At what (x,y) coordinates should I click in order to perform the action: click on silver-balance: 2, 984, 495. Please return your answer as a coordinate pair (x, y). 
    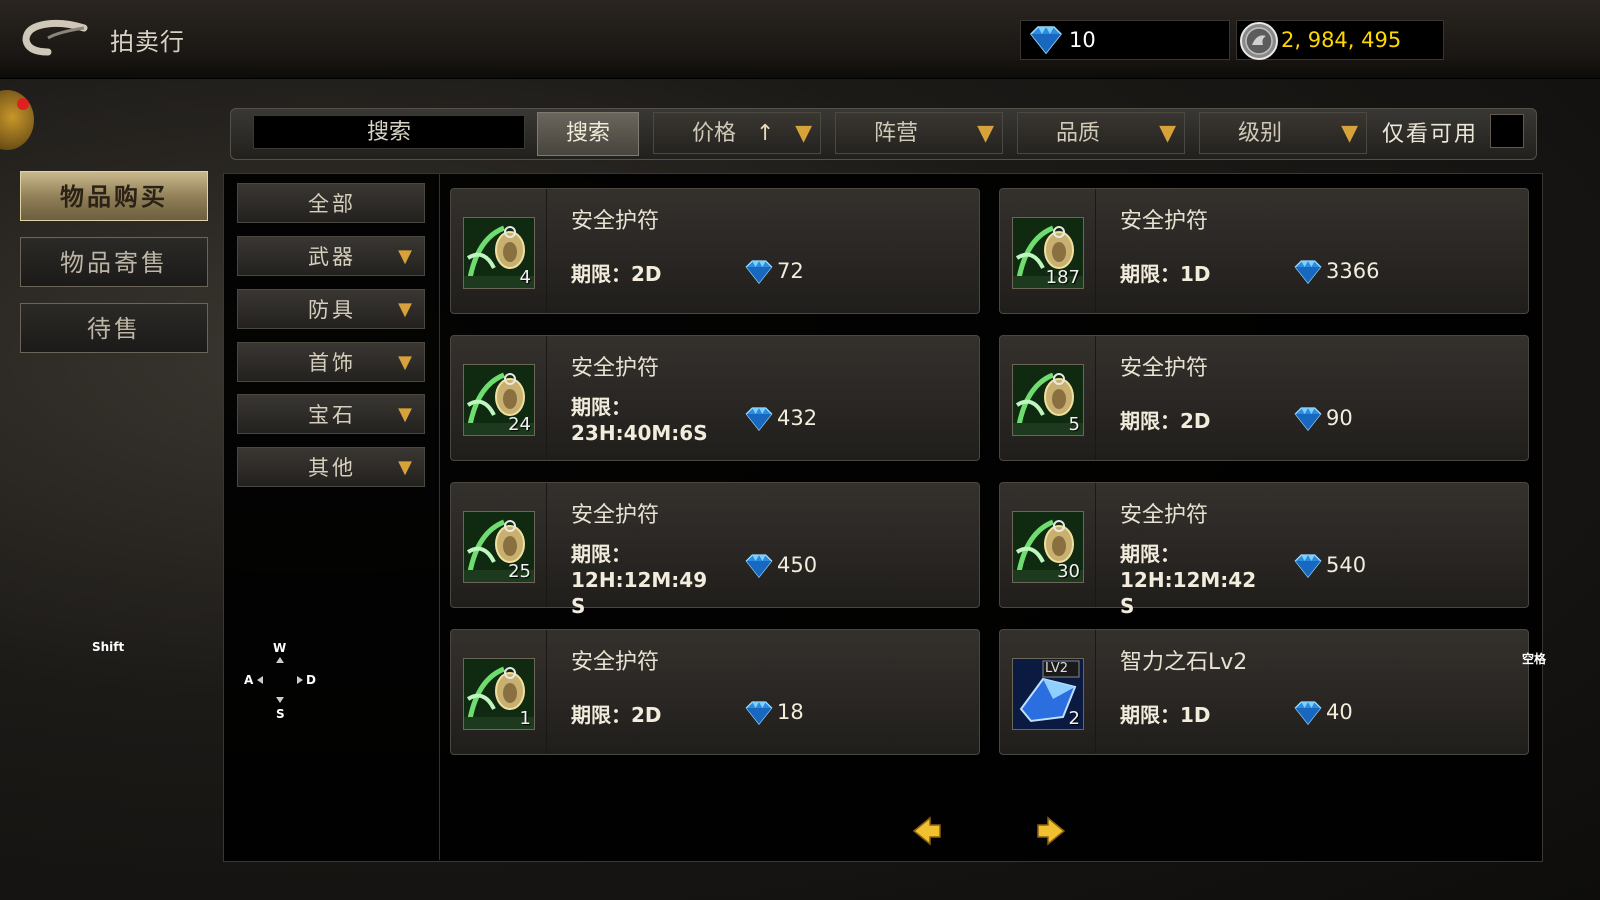
    Looking at the image, I should click on (1340, 40).